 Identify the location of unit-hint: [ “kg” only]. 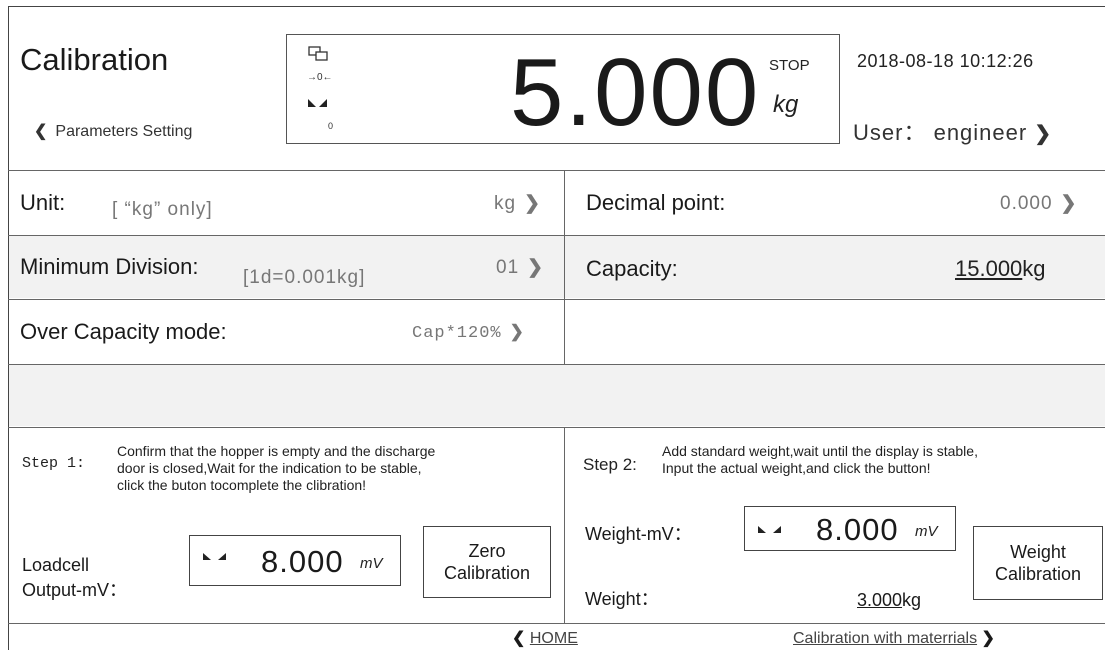
(162, 209).